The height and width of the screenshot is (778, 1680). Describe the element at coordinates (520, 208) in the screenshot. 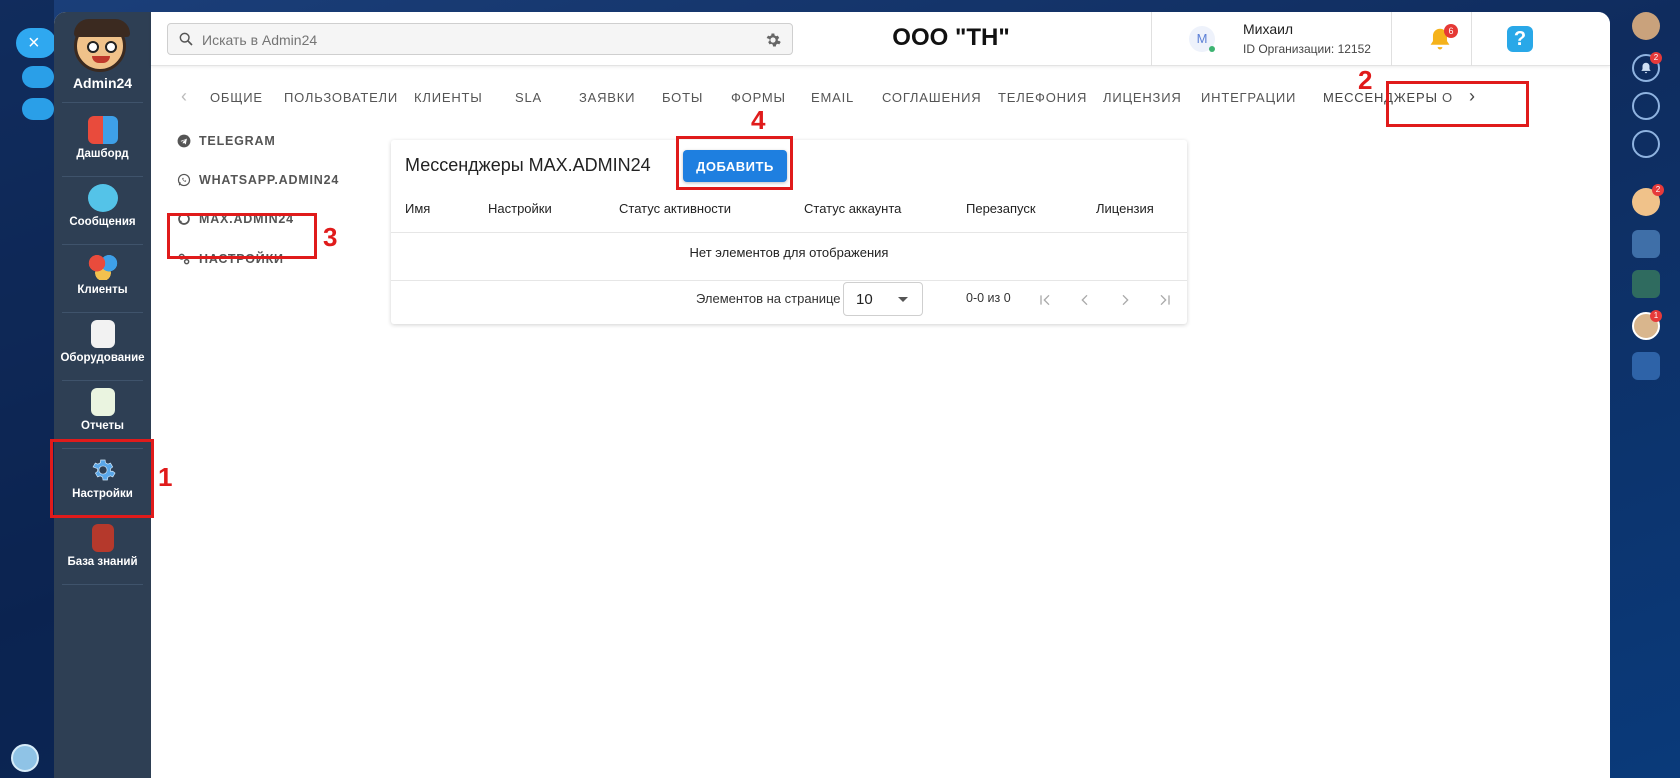

I see `column-header-settings: Настройки` at that location.